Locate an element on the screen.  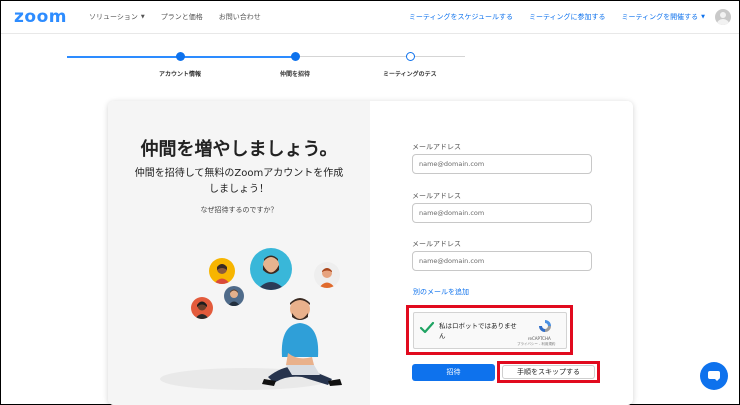
recaptcha-terms: プライバシー - 利用規約 is located at coordinates (536, 344).